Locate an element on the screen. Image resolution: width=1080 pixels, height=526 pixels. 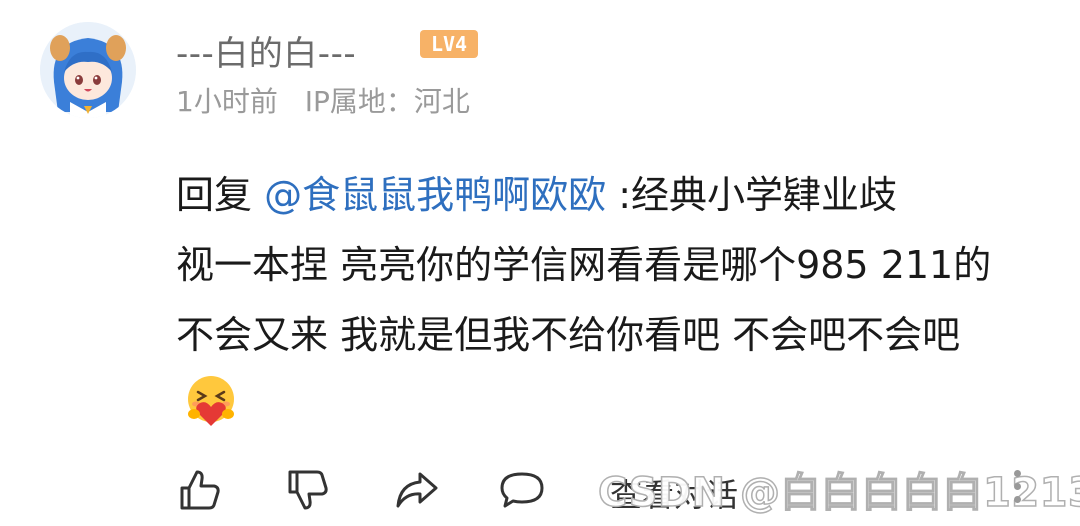
level-badge: LV4 is located at coordinates (449, 44).